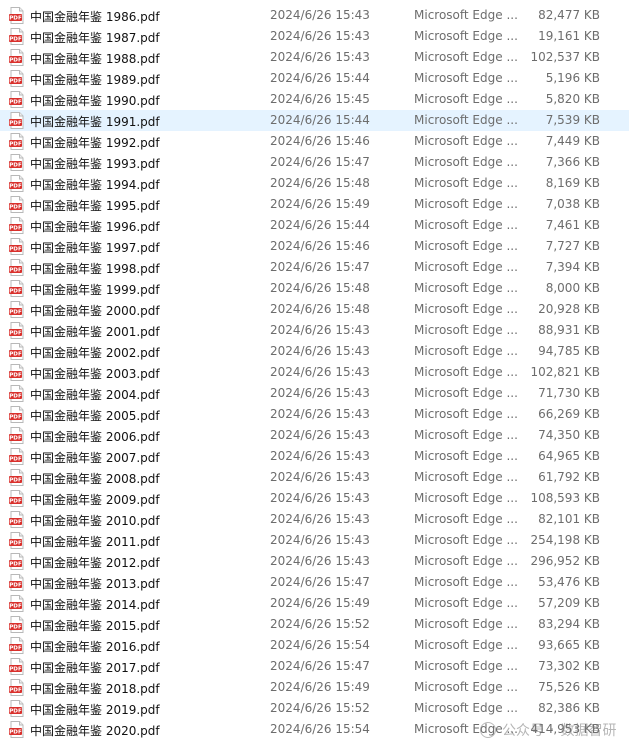  Describe the element at coordinates (95, 101) in the screenshot. I see `file-name: 中国金融年鉴 1990.pdf` at that location.